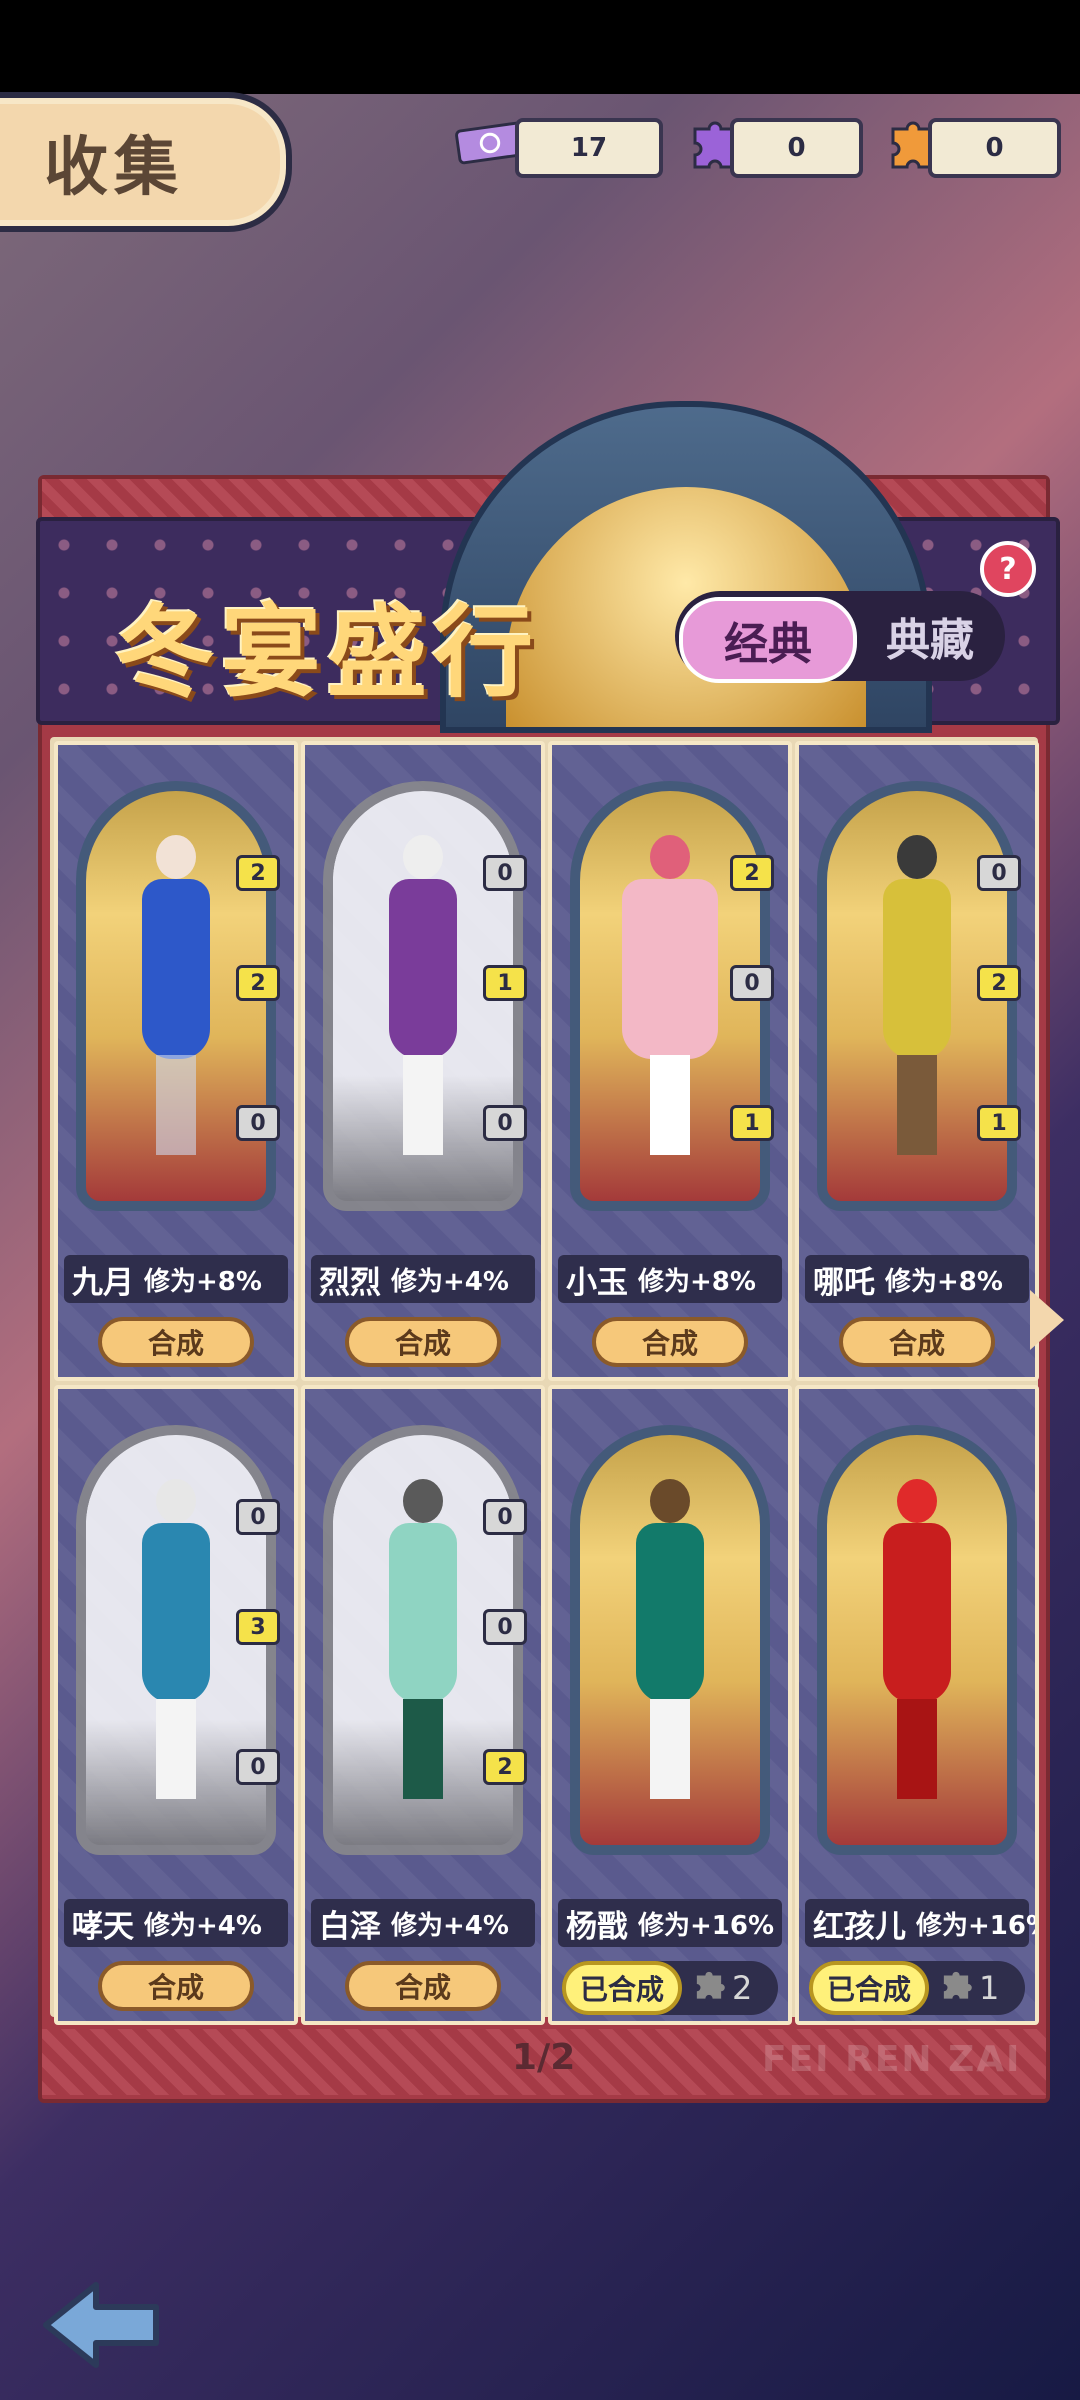 The height and width of the screenshot is (2400, 1080). I want to click on event-title: 冬宴盛行, so click(327, 652).